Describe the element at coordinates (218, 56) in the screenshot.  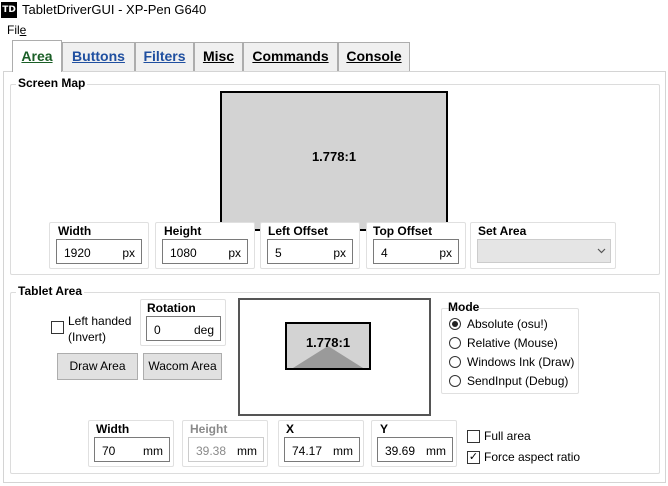
I see `tab-misc: Misc` at that location.